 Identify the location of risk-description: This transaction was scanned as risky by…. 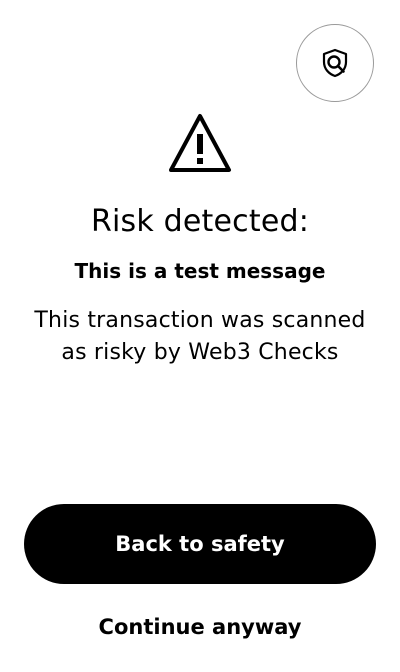
(200, 336).